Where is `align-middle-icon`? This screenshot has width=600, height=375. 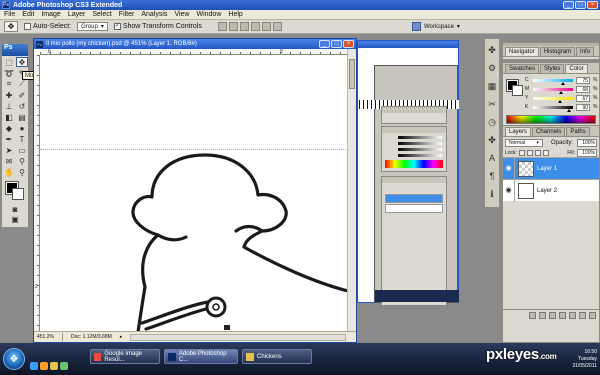
align-middle-icon is located at coordinates (233, 26).